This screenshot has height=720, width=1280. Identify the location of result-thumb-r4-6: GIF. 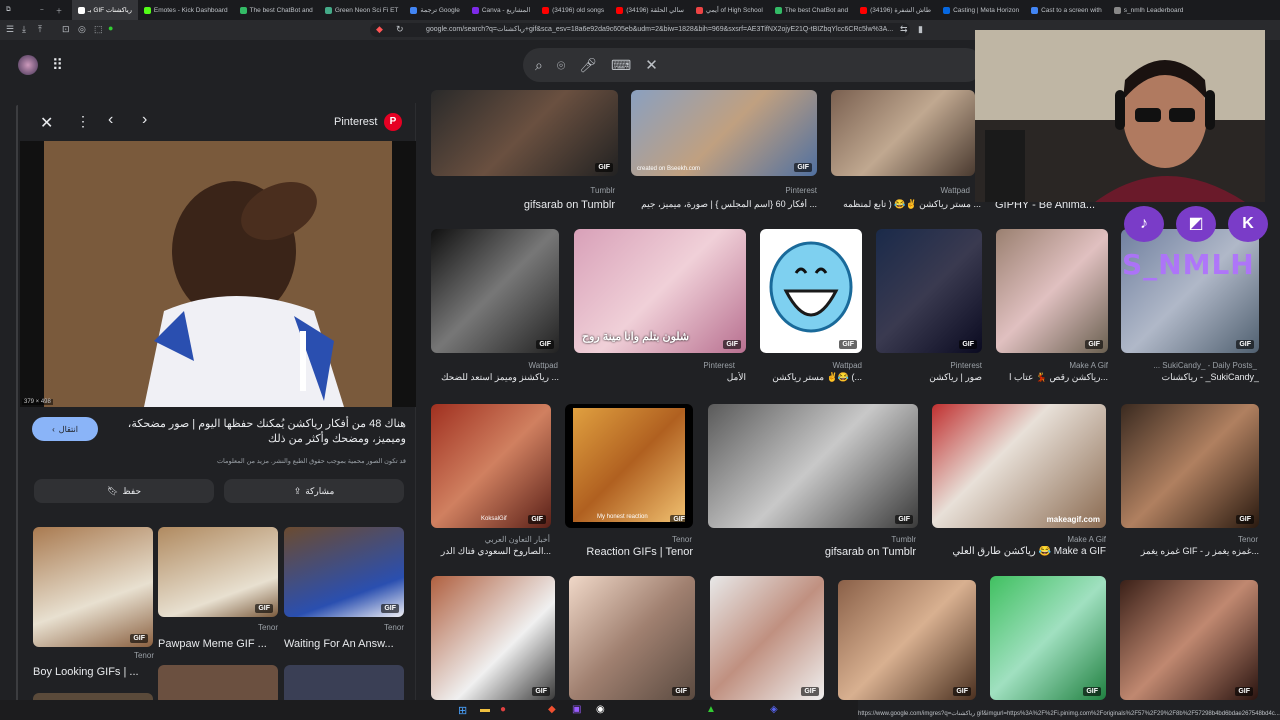
(1189, 640).